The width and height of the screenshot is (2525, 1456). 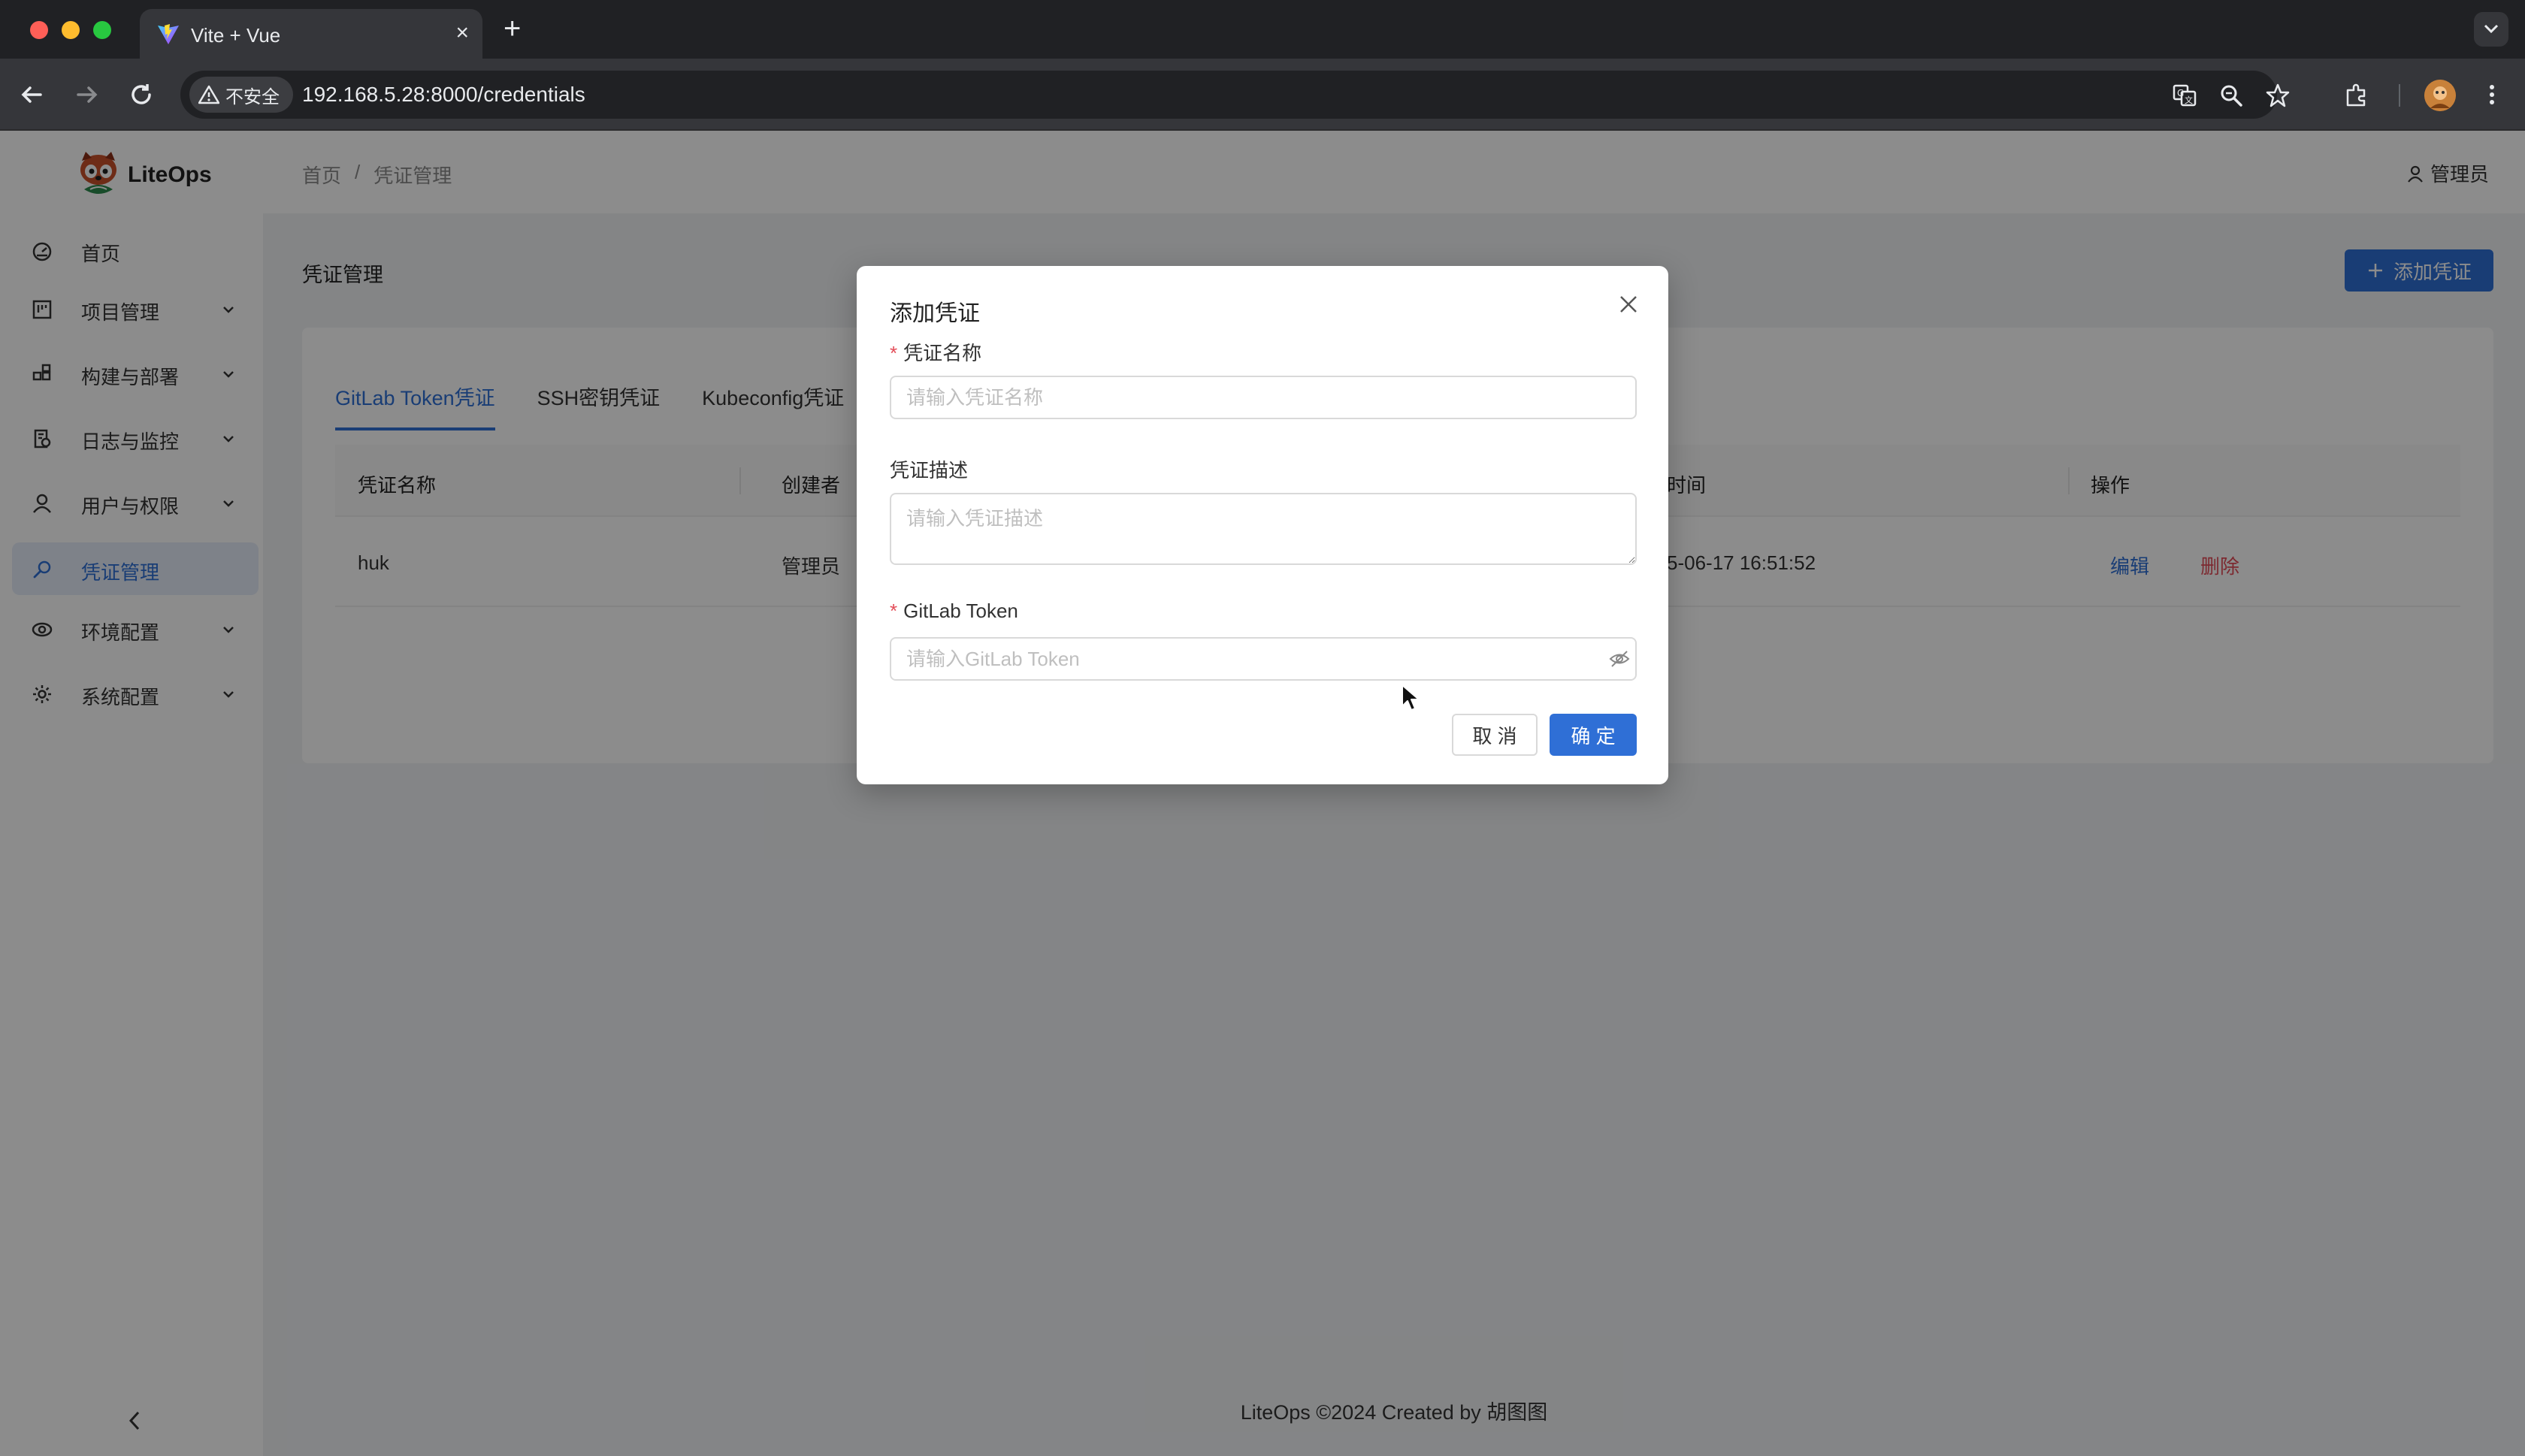 What do you see at coordinates (1262, 29) in the screenshot?
I see `browser-tab-bar: Vite + Vue × +` at bounding box center [1262, 29].